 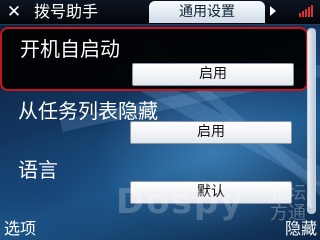 I want to click on close-icon: ✕, so click(x=14, y=12).